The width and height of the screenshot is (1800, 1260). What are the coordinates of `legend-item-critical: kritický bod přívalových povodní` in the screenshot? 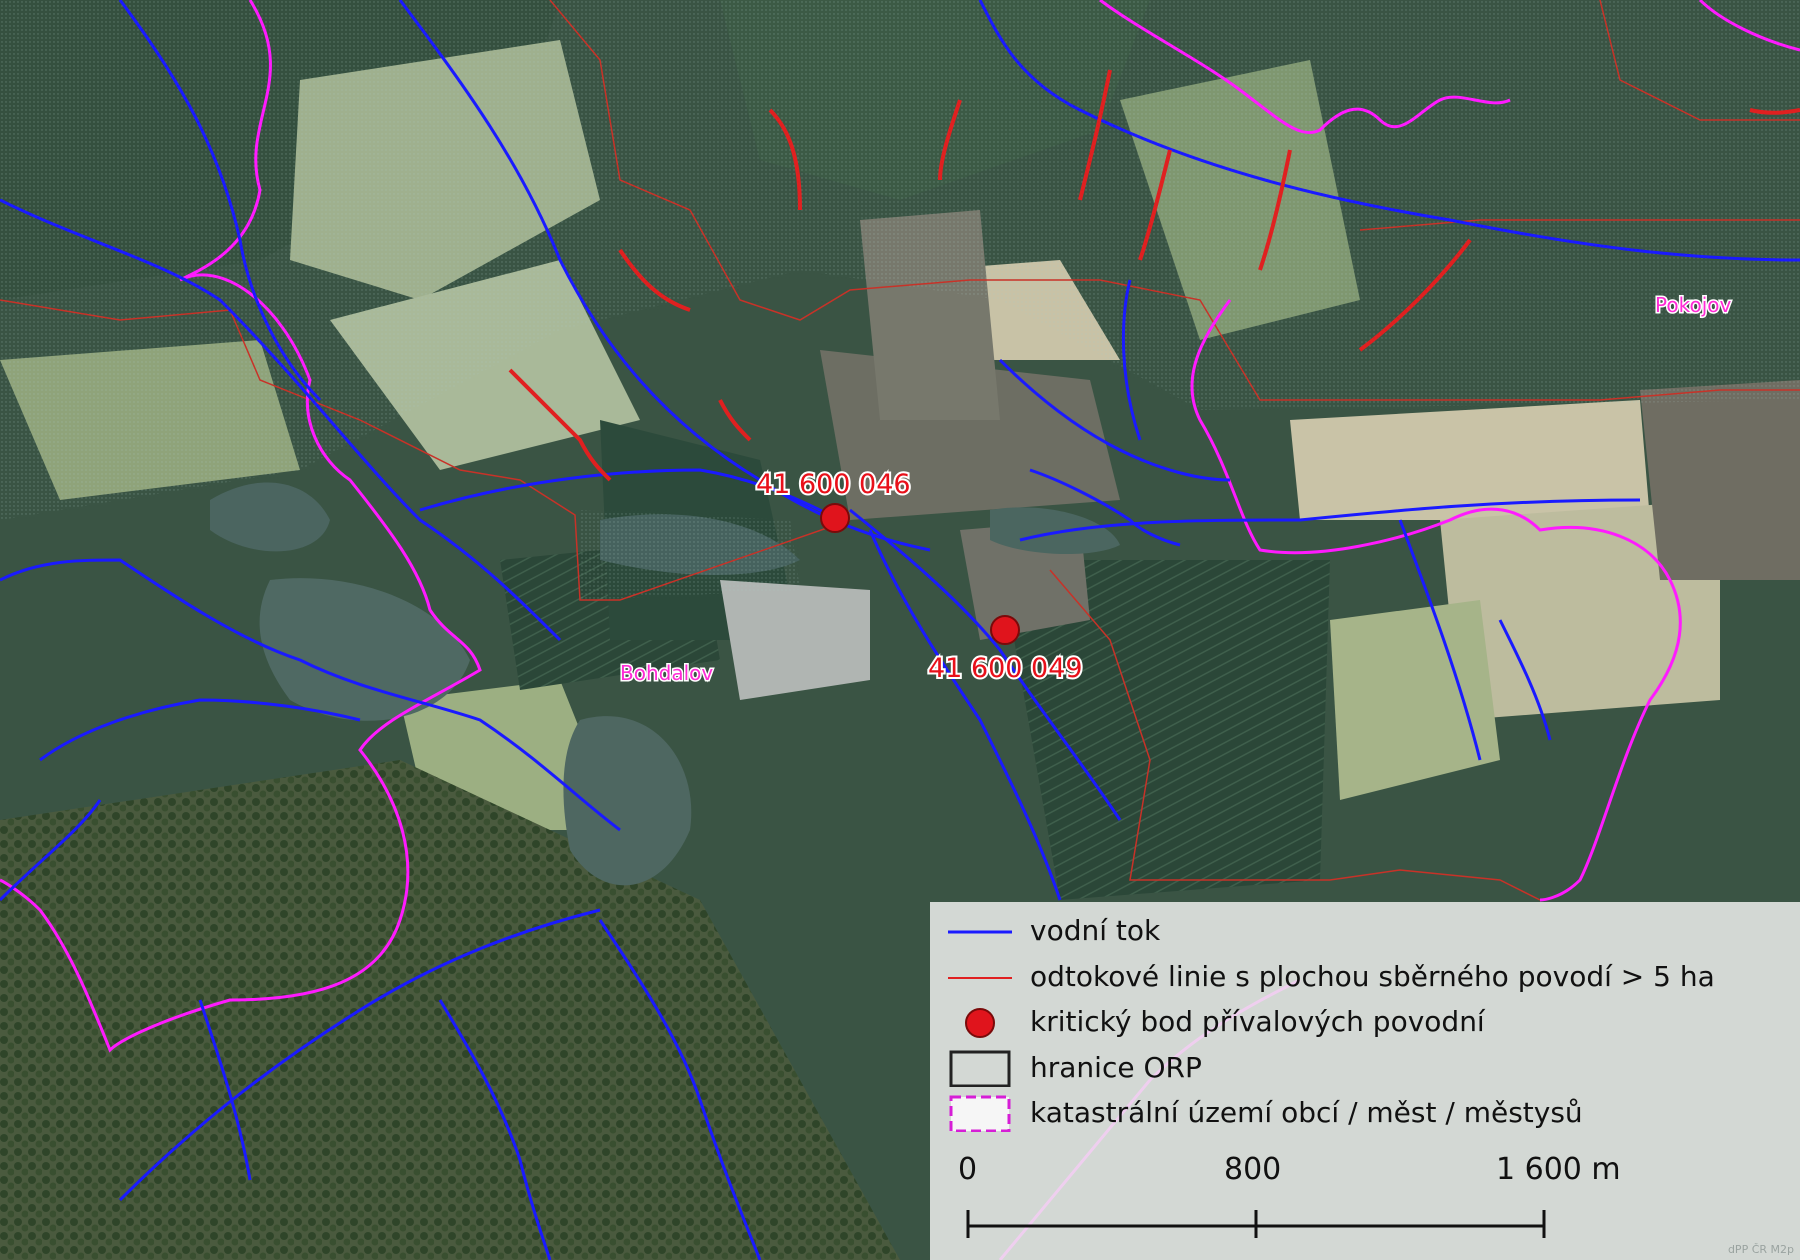 It's located at (1365, 1021).